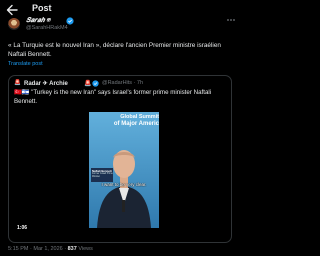 Image resolution: width=320 pixels, height=256 pixels. Describe the element at coordinates (25, 64) in the screenshot. I see `translate-post-link: Translate post` at that location.